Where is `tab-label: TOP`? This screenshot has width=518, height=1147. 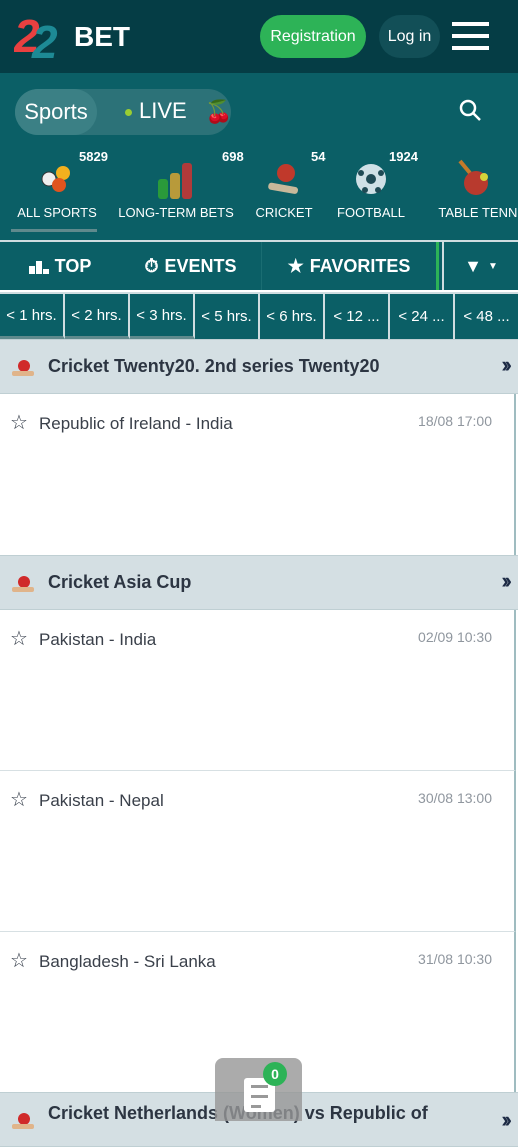
tab-label: TOP is located at coordinates (73, 265).